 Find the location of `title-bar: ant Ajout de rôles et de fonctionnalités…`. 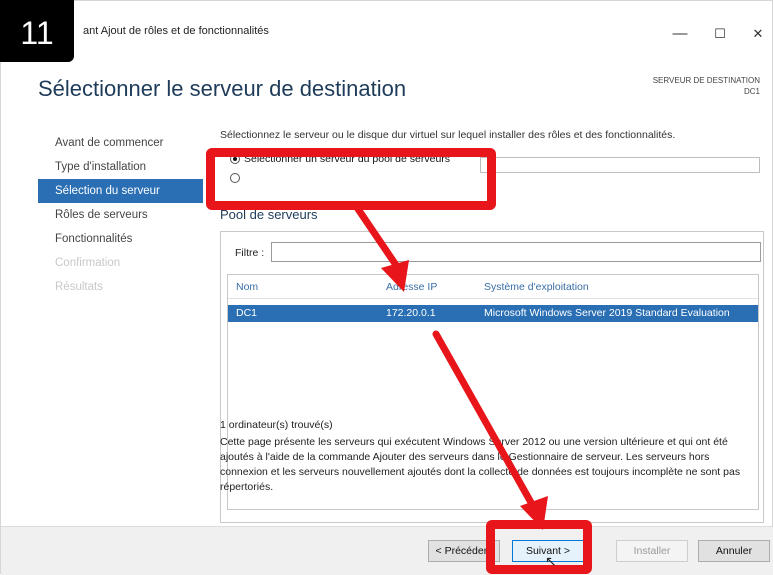

title-bar: ant Ajout de rôles et de fonctionnalités… is located at coordinates (387, 35).